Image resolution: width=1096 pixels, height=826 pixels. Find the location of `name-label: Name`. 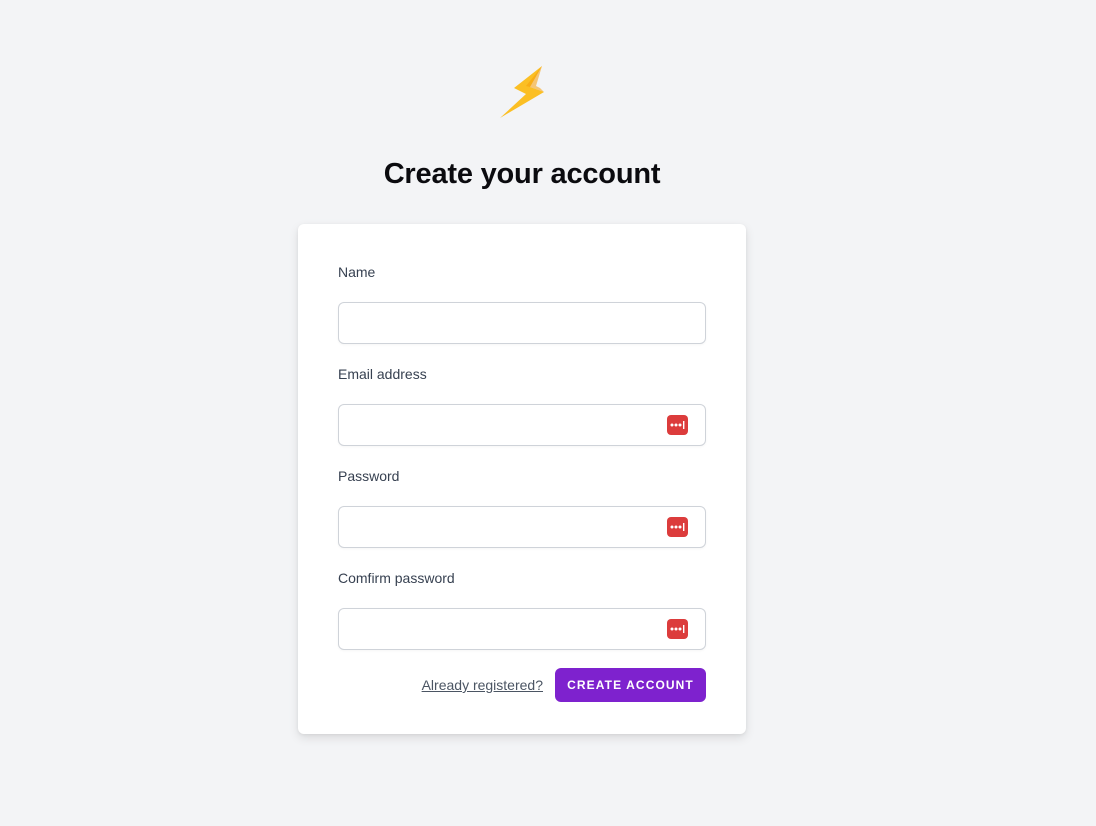

name-label: Name is located at coordinates (357, 272).